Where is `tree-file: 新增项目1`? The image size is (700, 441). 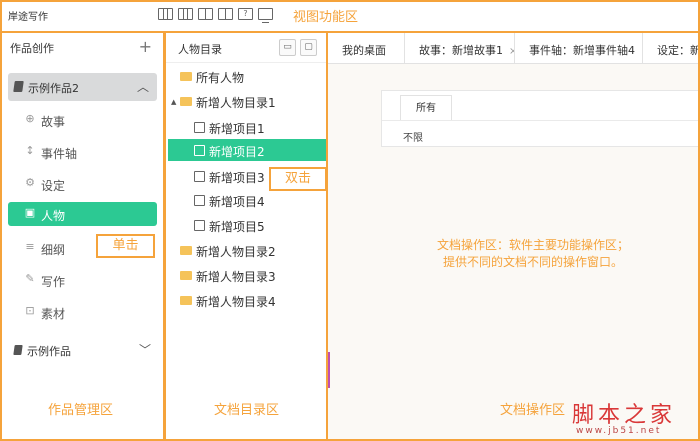
tree-file: 新增项目1 is located at coordinates (260, 127).